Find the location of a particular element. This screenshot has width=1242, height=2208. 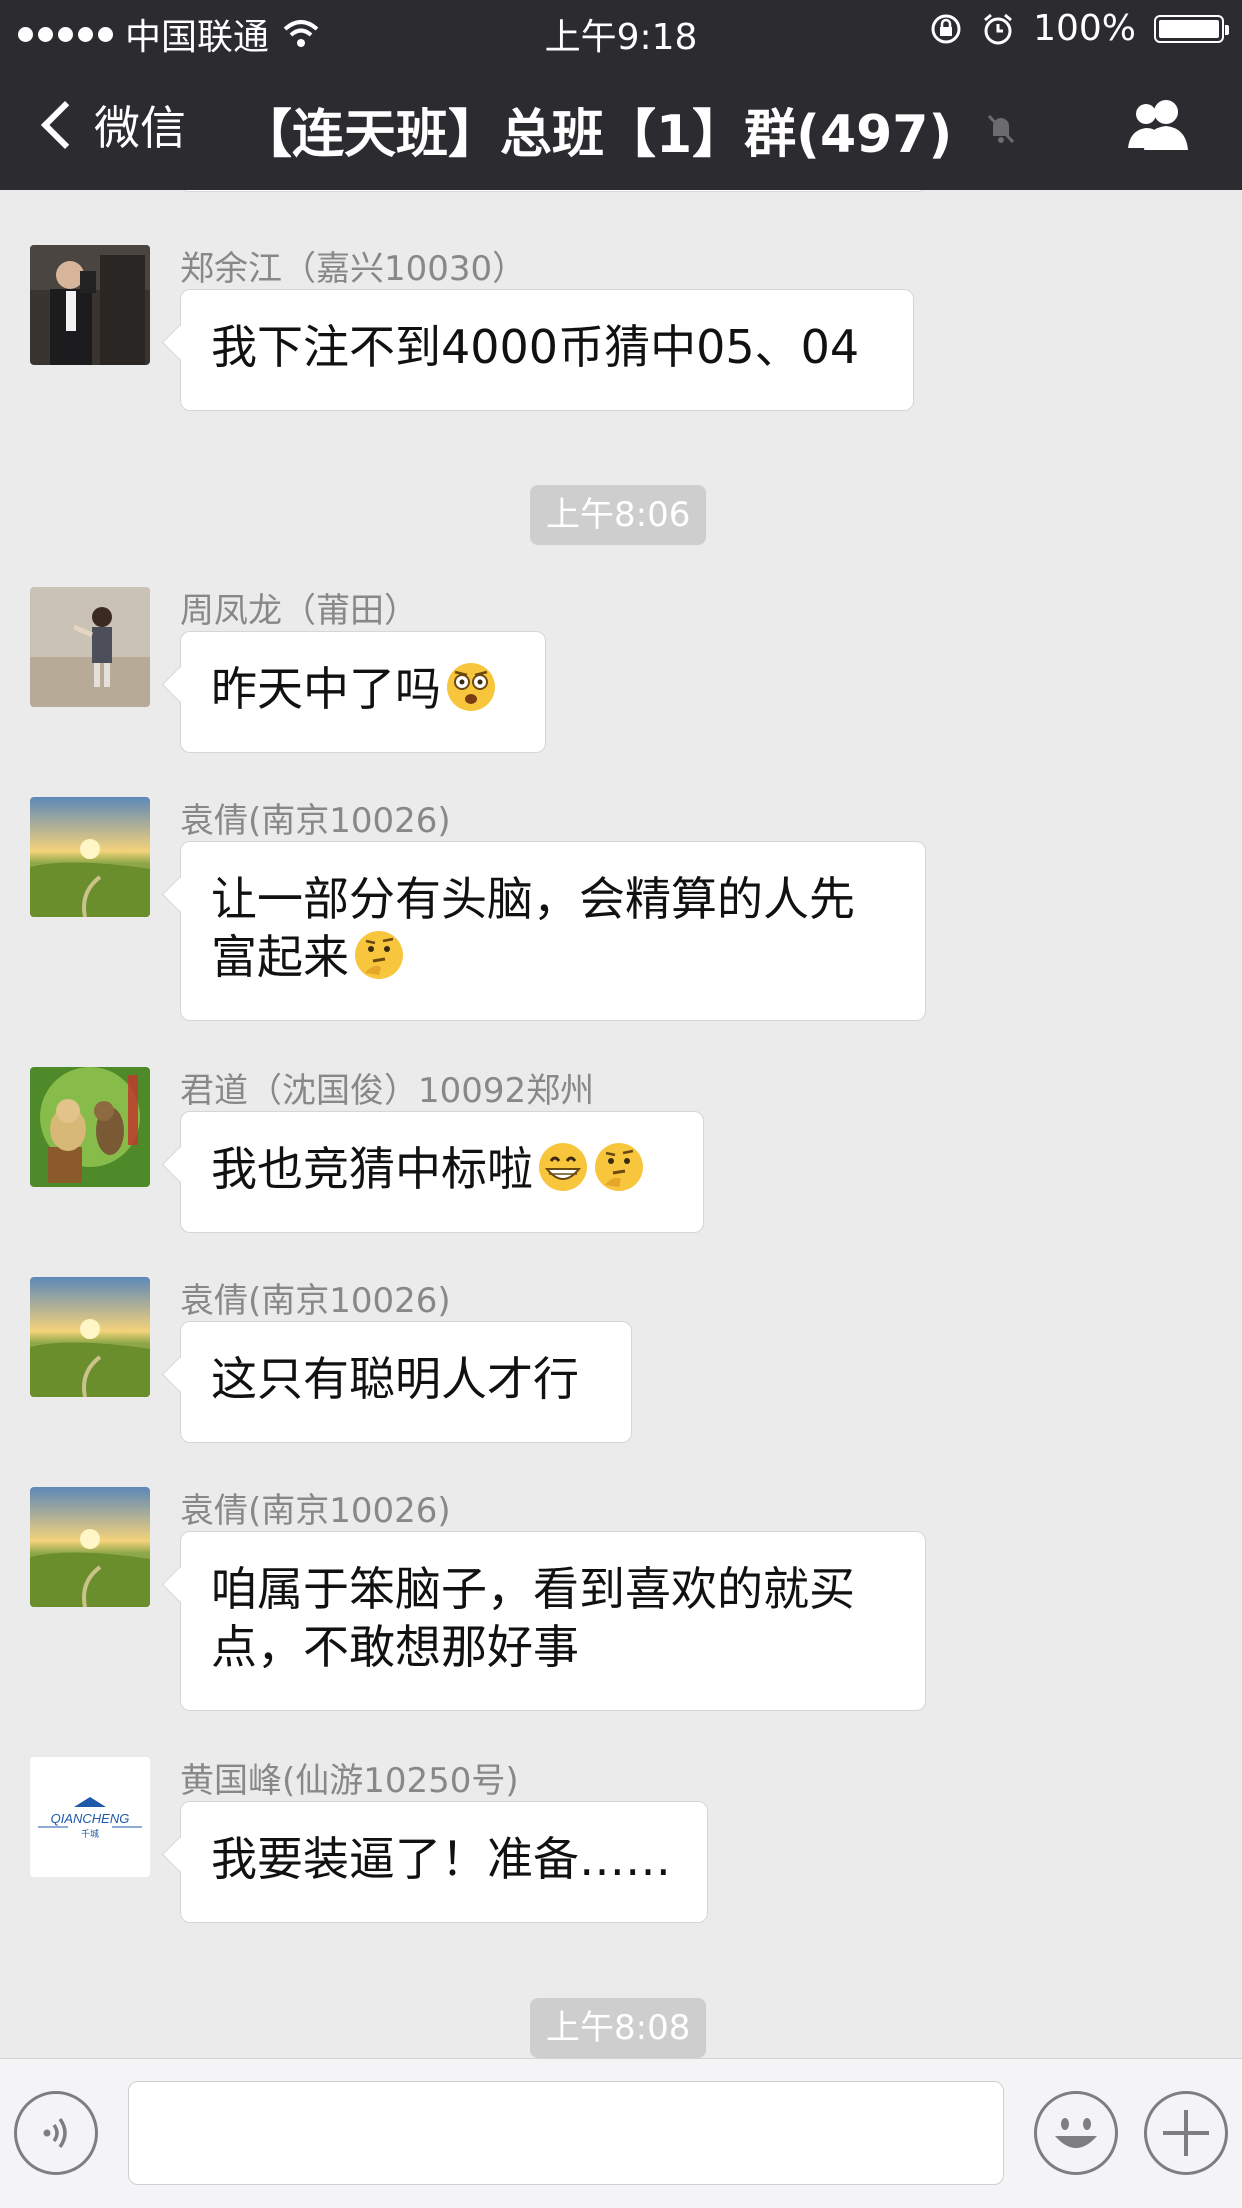

voice-button is located at coordinates (56, 2133).